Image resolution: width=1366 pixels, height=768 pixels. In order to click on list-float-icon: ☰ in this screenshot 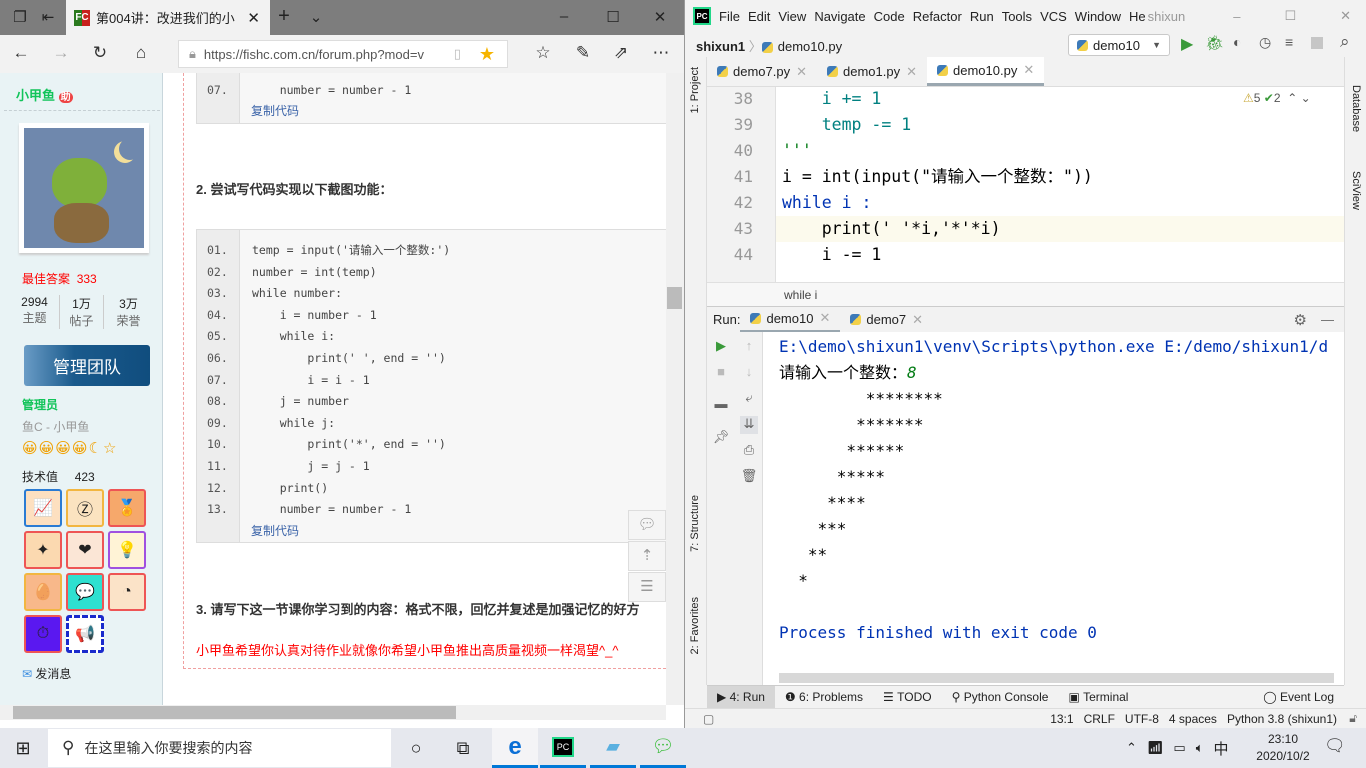, I will do `click(647, 587)`.